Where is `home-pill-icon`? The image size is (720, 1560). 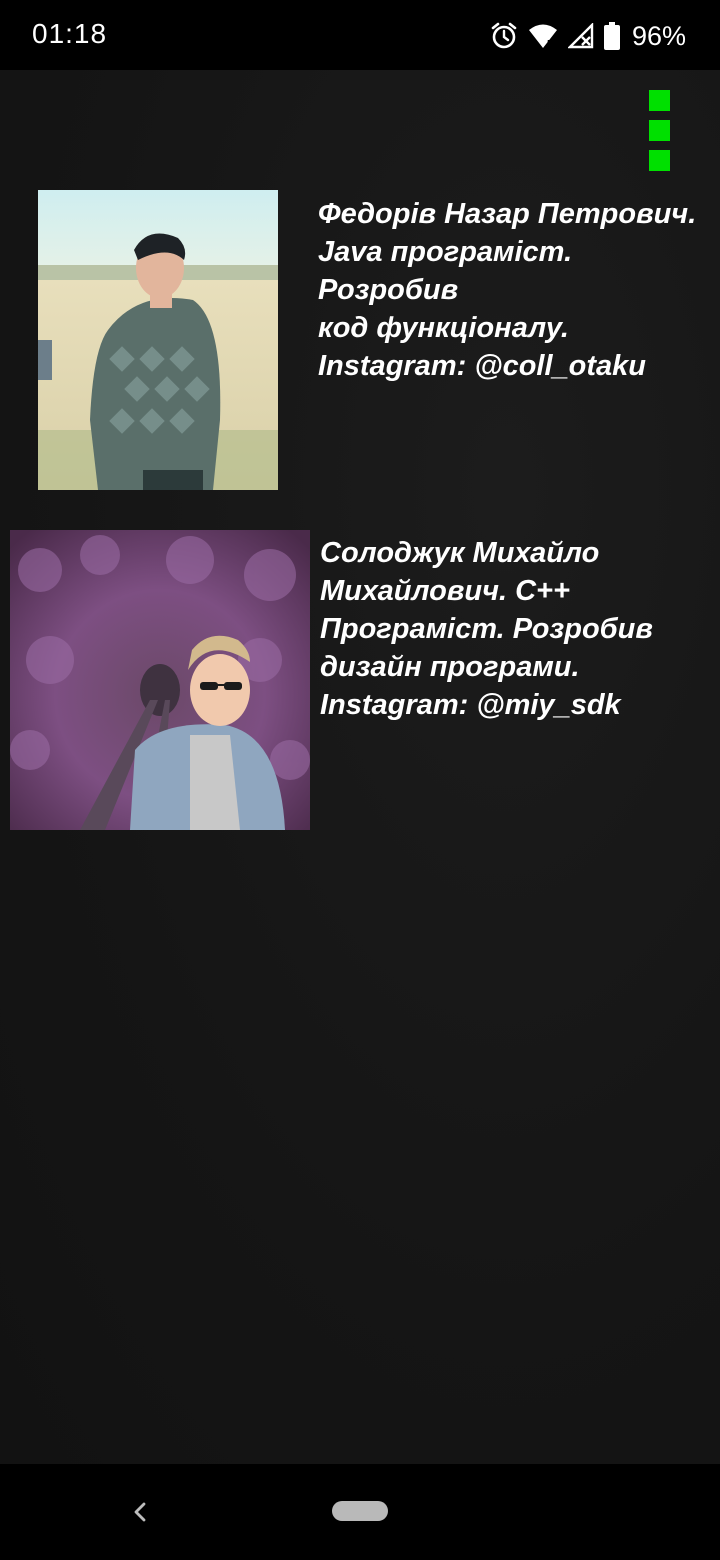
home-pill-icon is located at coordinates (360, 1511).